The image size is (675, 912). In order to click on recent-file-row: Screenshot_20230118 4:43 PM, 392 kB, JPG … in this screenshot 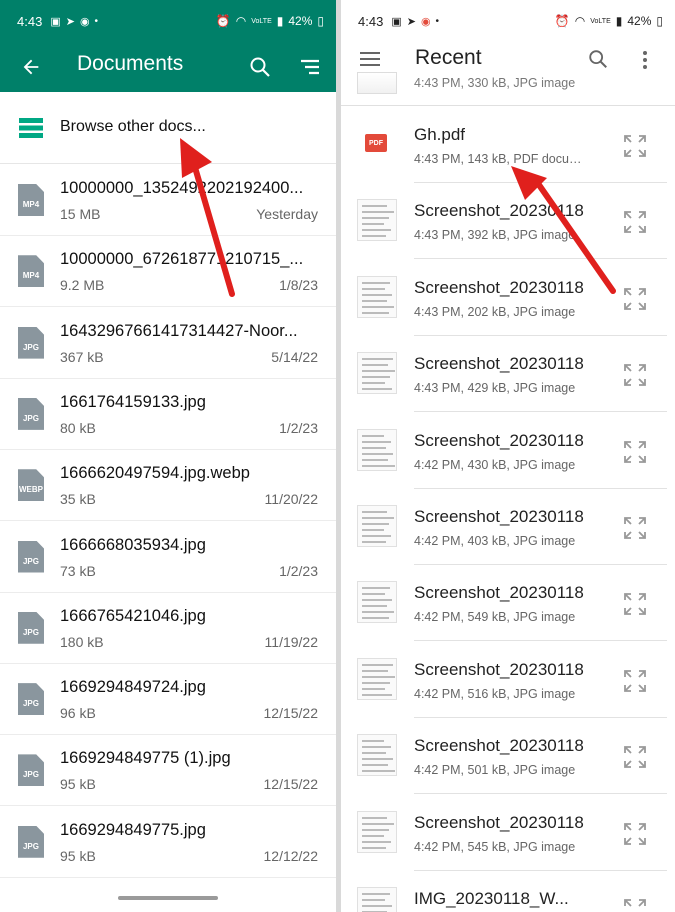, I will do `click(508, 221)`.